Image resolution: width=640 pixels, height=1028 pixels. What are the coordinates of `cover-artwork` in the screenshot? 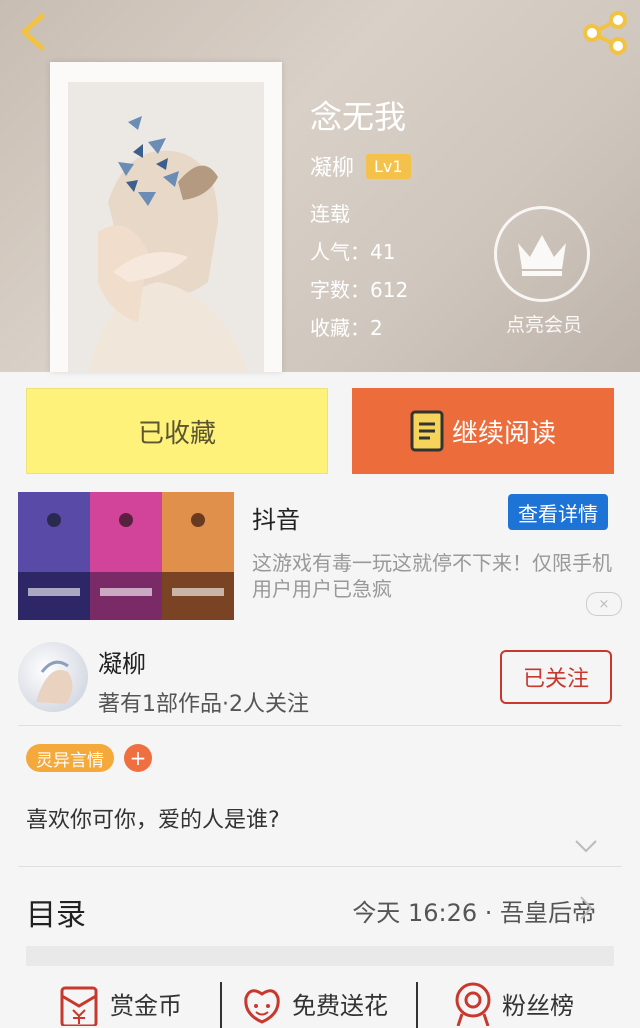 It's located at (166, 227).